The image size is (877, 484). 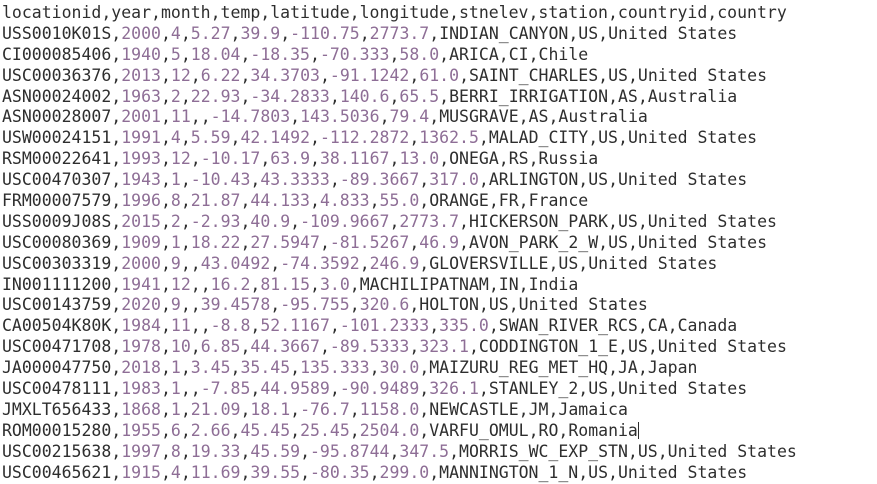 What do you see at coordinates (215, 409) in the screenshot?
I see `csv-field: 21.09` at bounding box center [215, 409].